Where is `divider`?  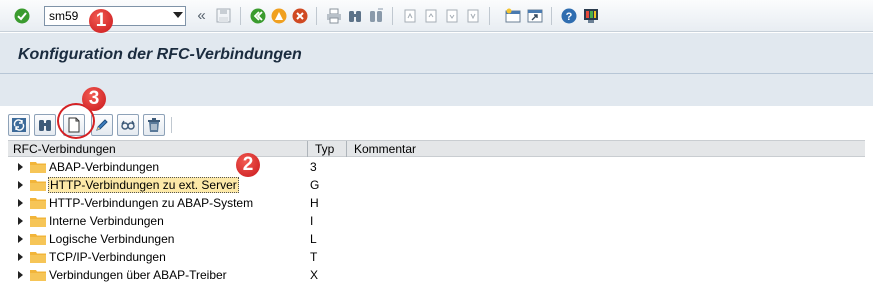 divider is located at coordinates (436, 73).